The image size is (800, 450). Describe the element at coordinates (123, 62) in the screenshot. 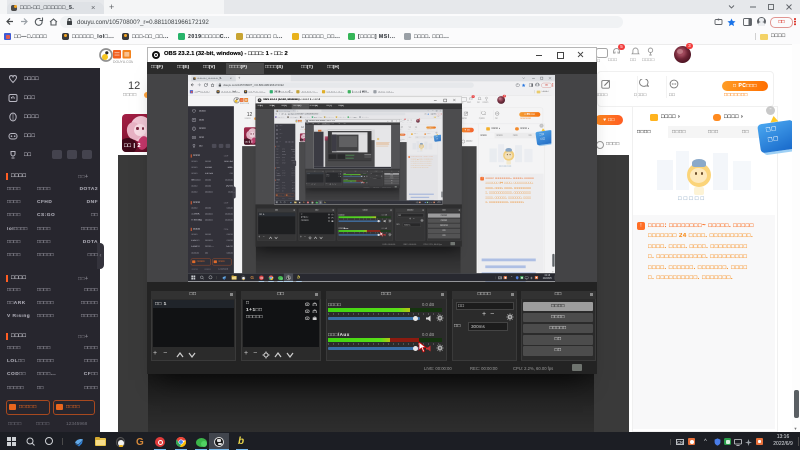

I see `svg-text: DOUYU.COM` at that location.